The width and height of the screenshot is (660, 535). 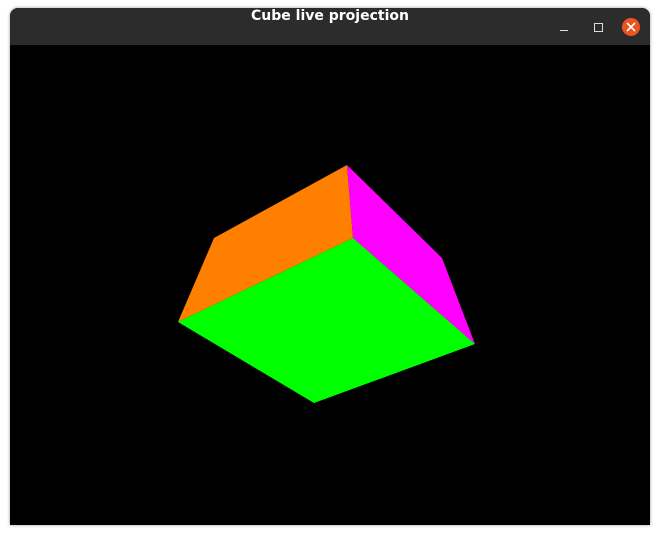 What do you see at coordinates (564, 30) in the screenshot?
I see `minimize-icon` at bounding box center [564, 30].